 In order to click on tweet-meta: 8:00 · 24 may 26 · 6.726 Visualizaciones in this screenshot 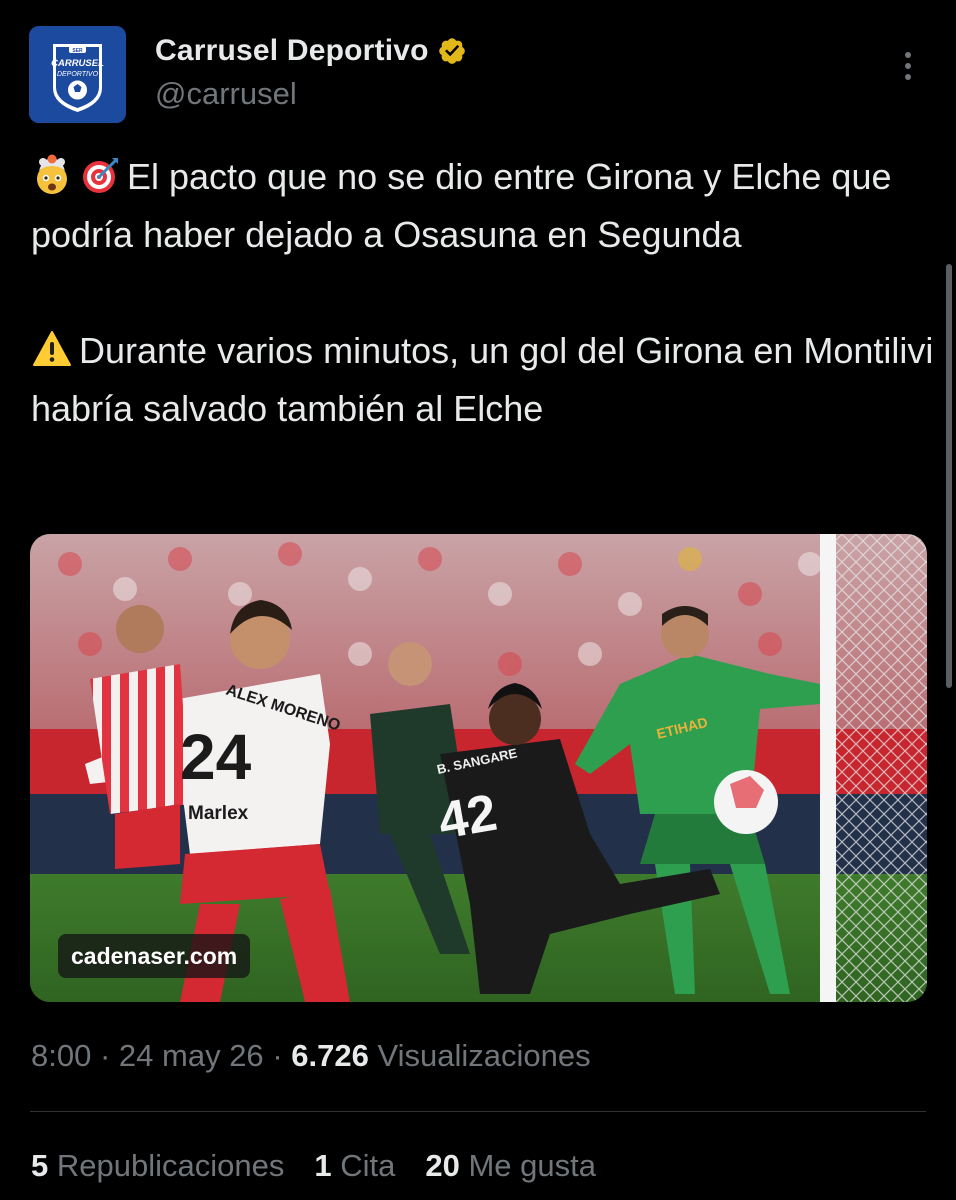, I will do `click(311, 1056)`.